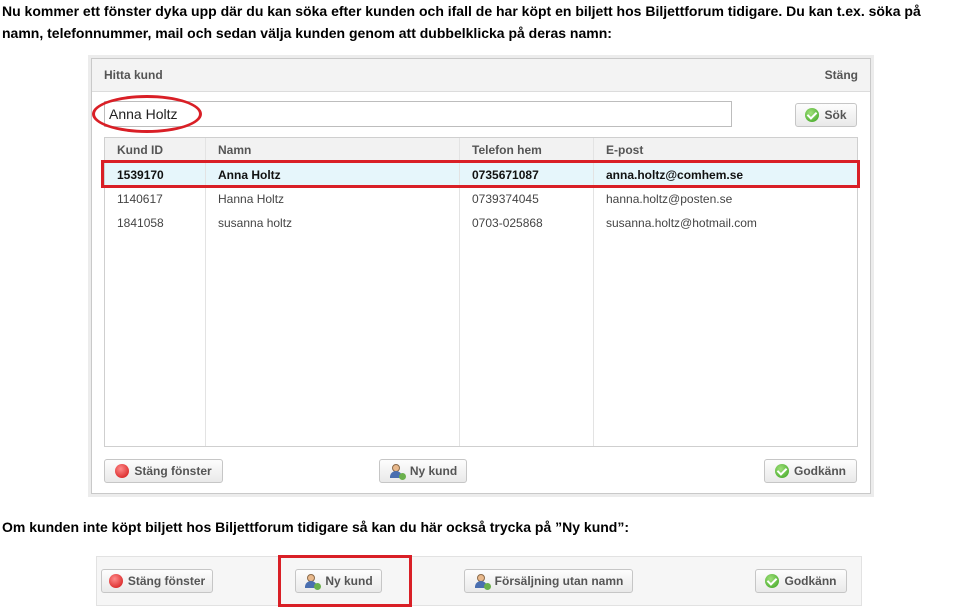 This screenshot has height=613, width=960. I want to click on cell-name: susanna holtz, so click(332, 223).